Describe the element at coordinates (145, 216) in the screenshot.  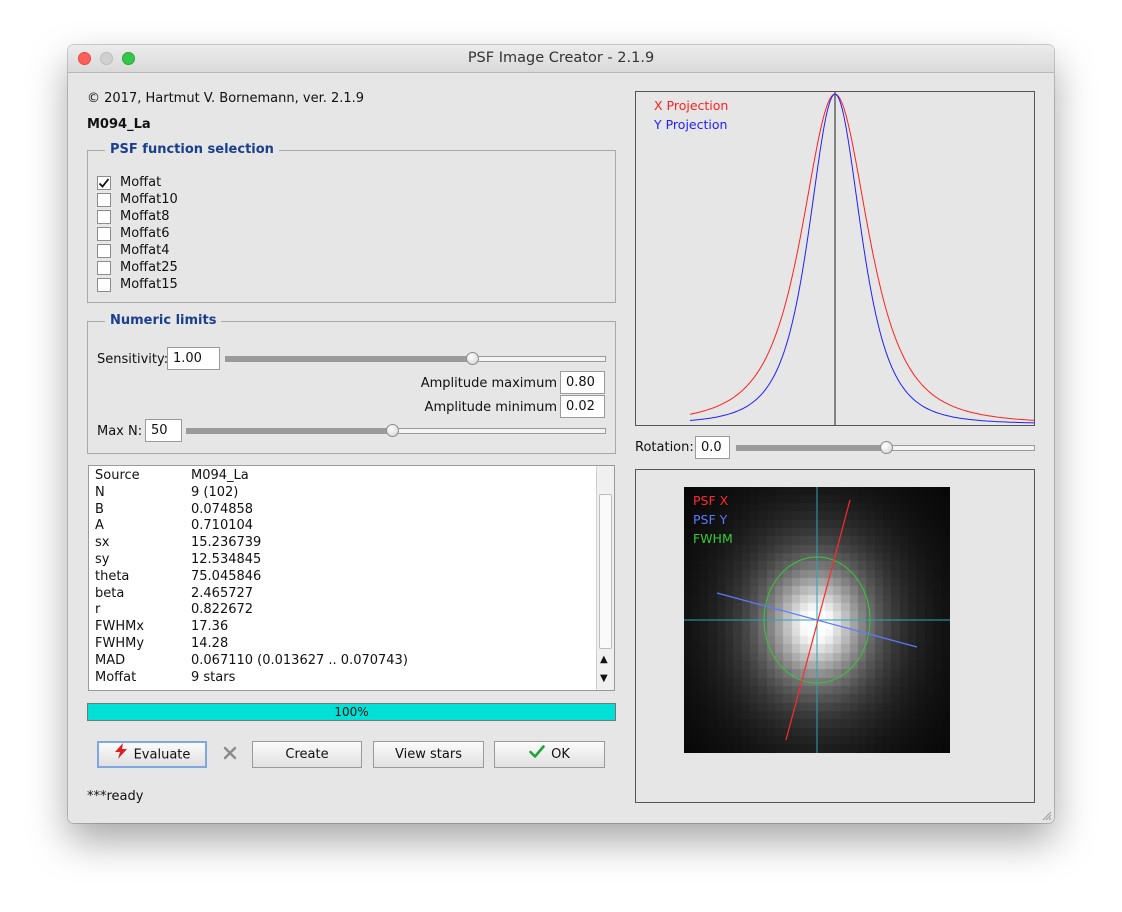
I see `psf-option-label: Moffat8` at that location.